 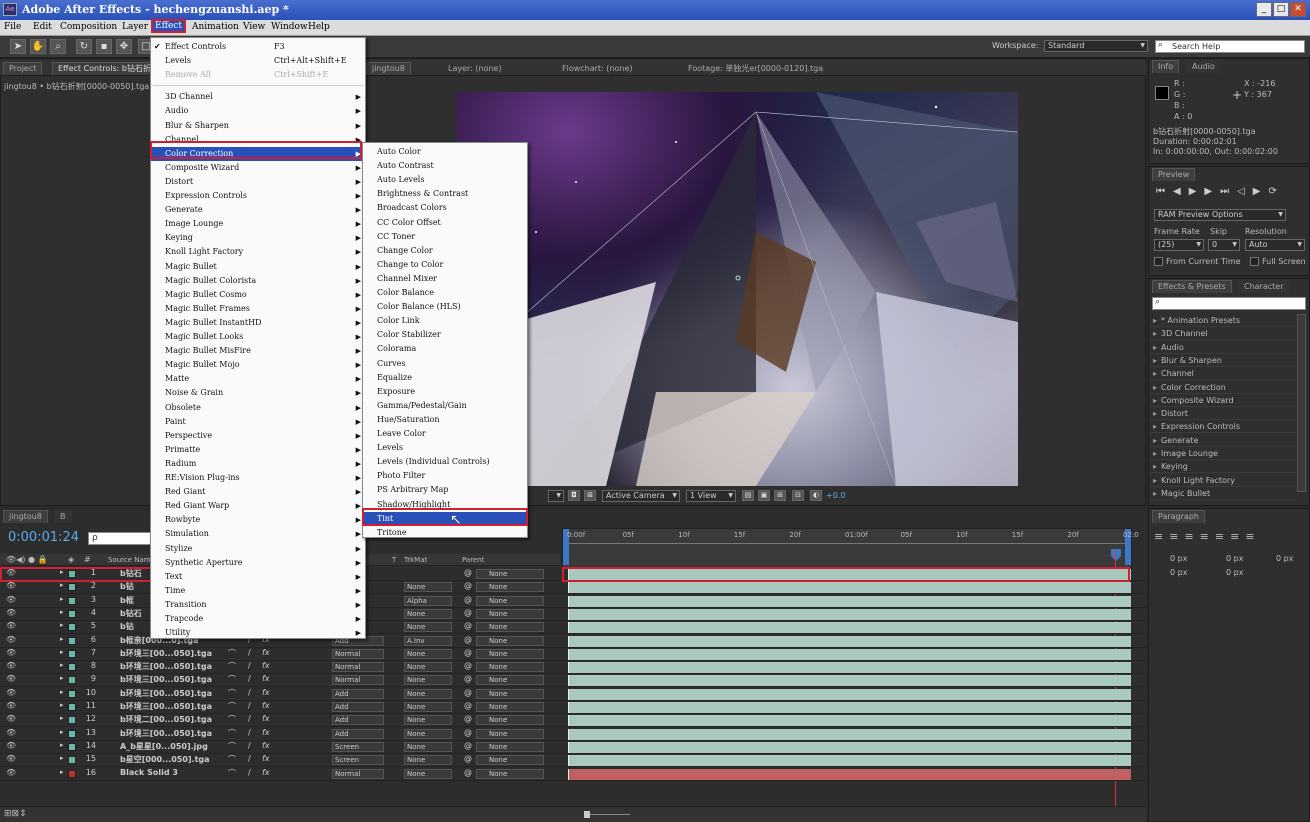 I want to click on effect-menu-item: Image Lounge ▶, so click(x=258, y=224).